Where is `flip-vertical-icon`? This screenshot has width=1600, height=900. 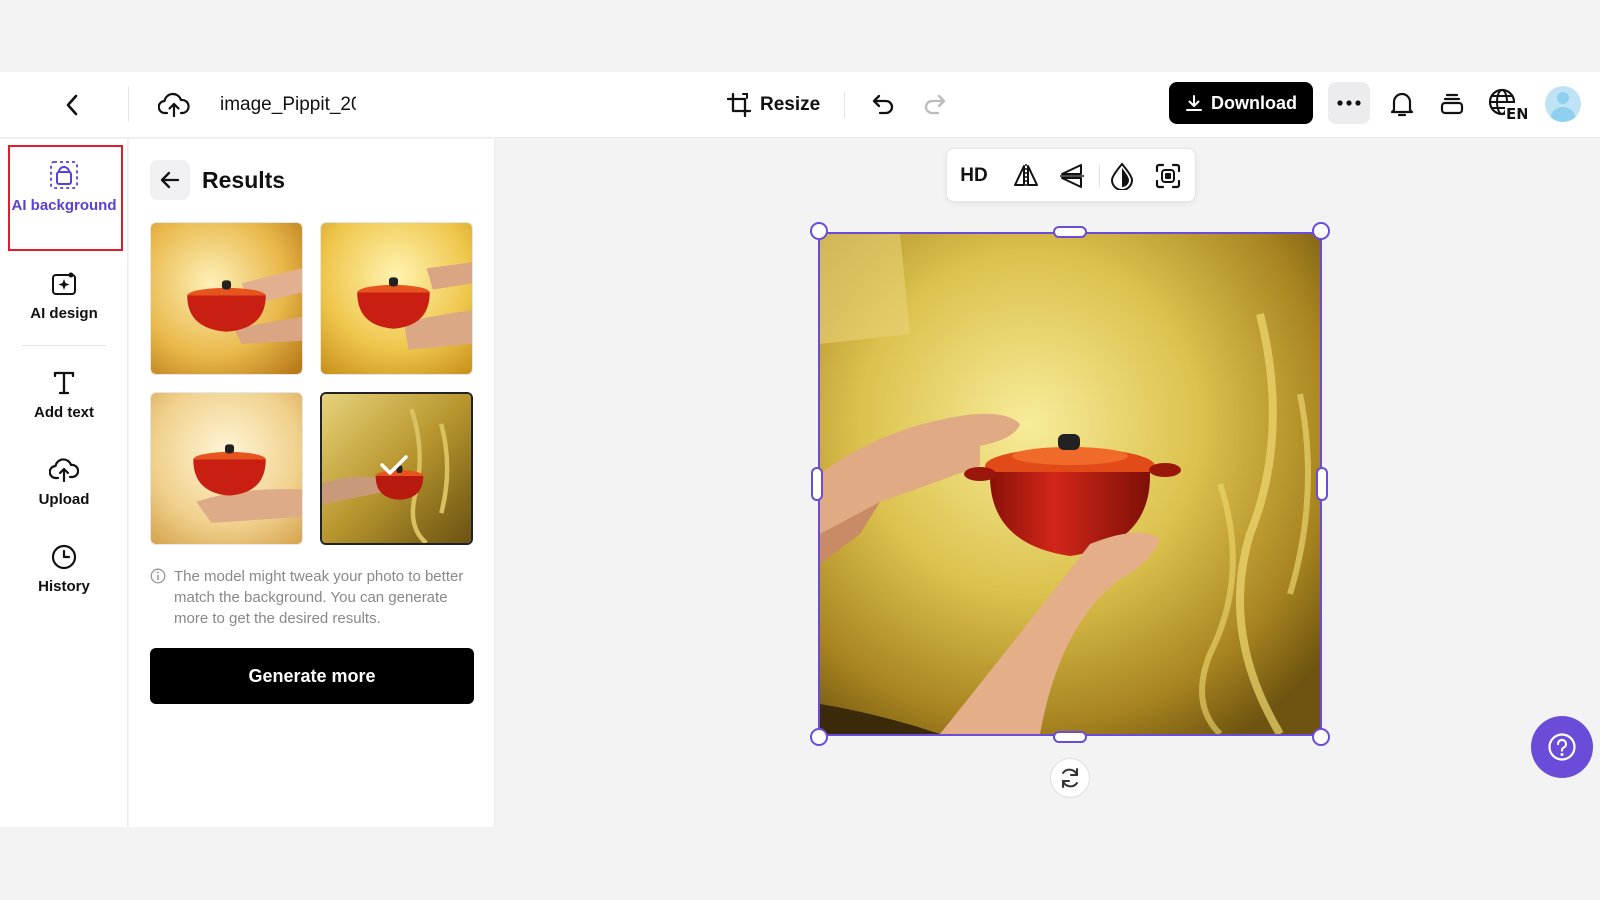
flip-vertical-icon is located at coordinates (1072, 176).